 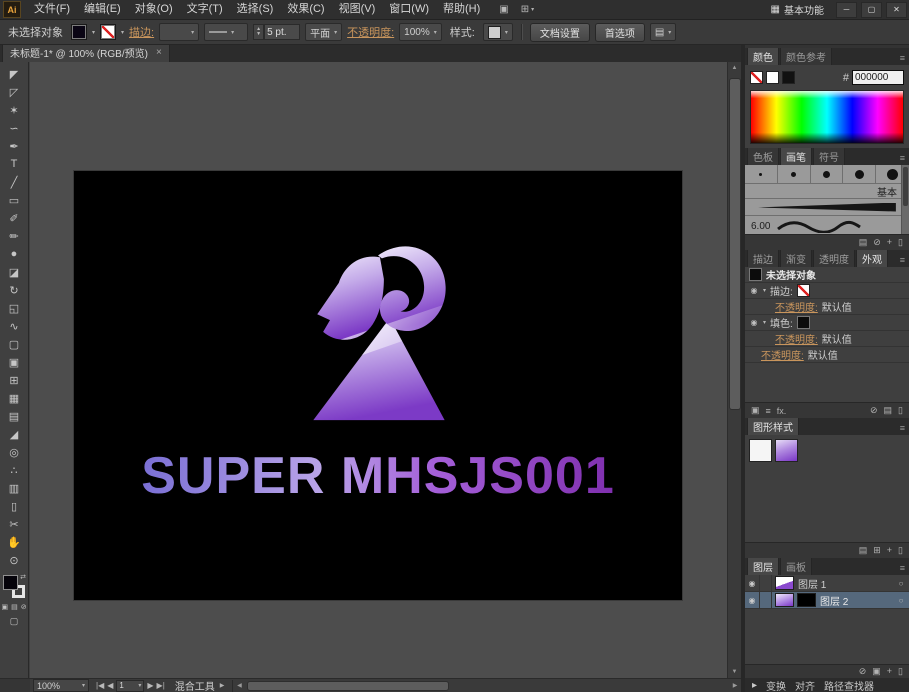 What do you see at coordinates (14, 308) in the screenshot?
I see `scale-tool: ◱` at bounding box center [14, 308].